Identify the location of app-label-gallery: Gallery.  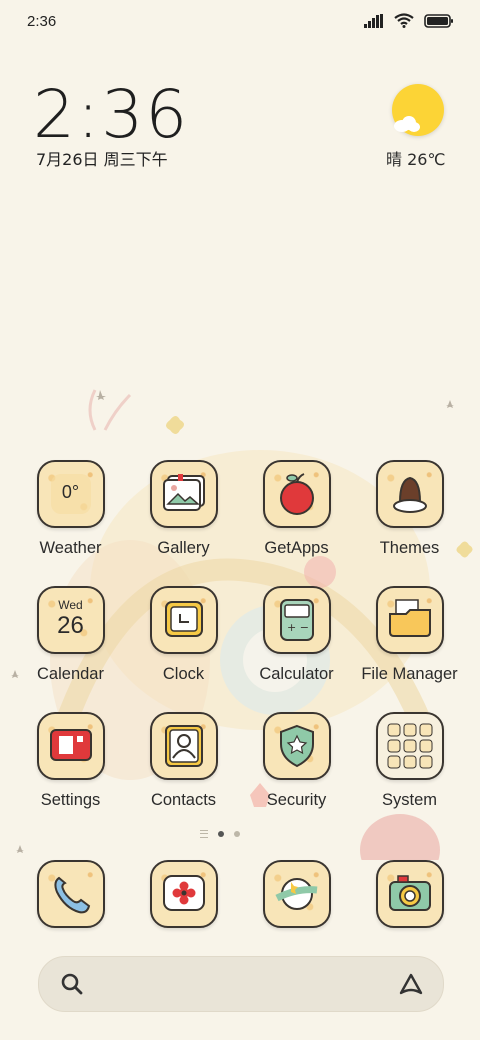
(183, 548).